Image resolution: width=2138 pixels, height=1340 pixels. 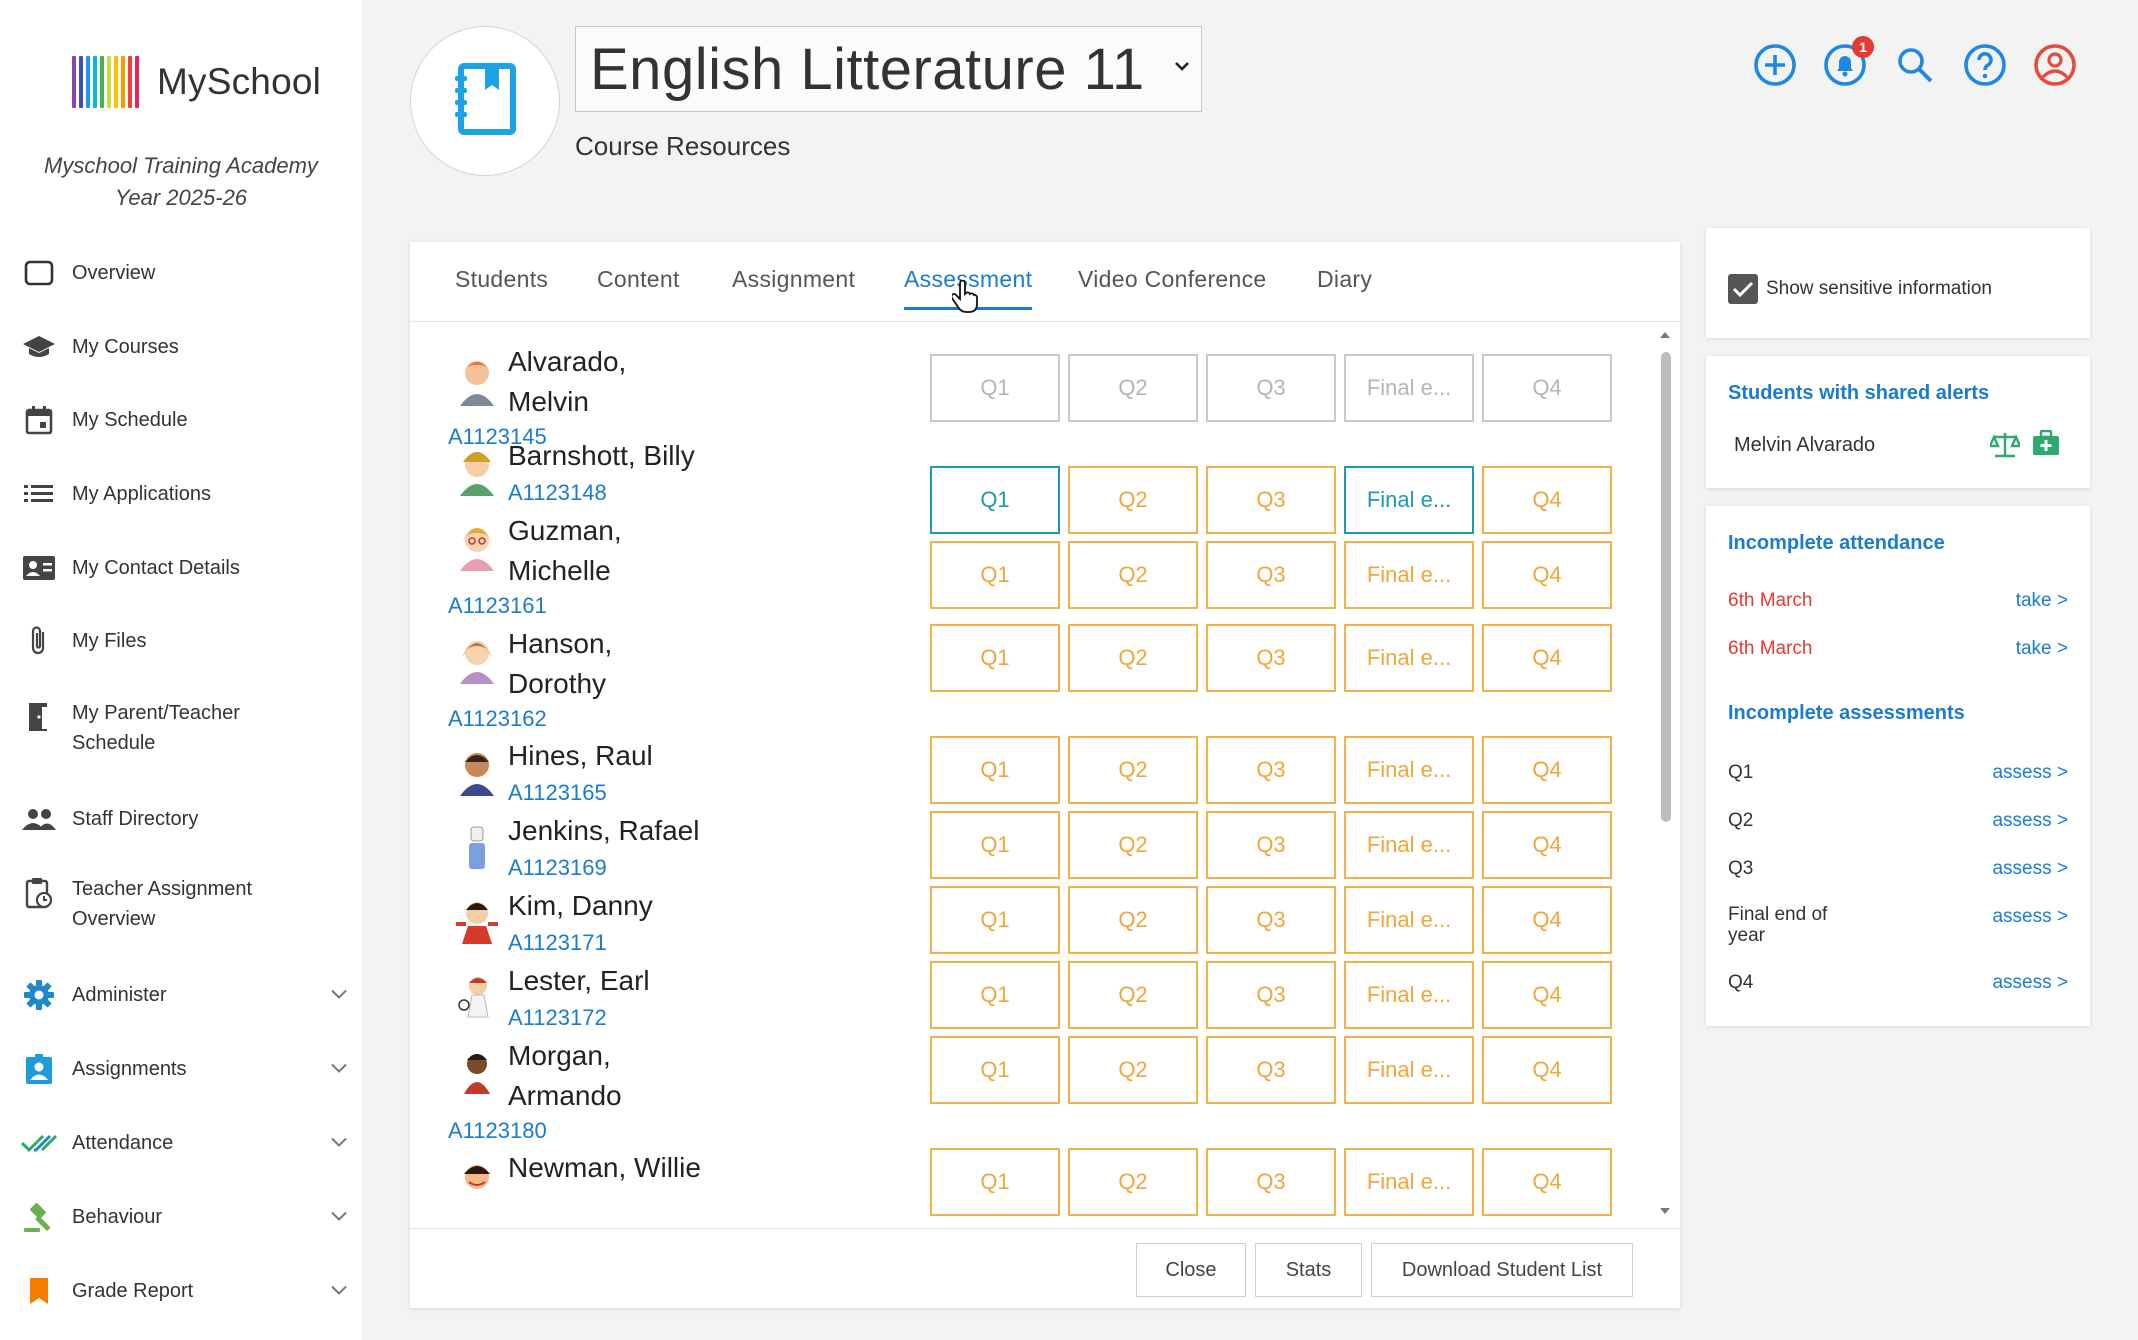 What do you see at coordinates (2005, 446) in the screenshot?
I see `balance-scale-icon` at bounding box center [2005, 446].